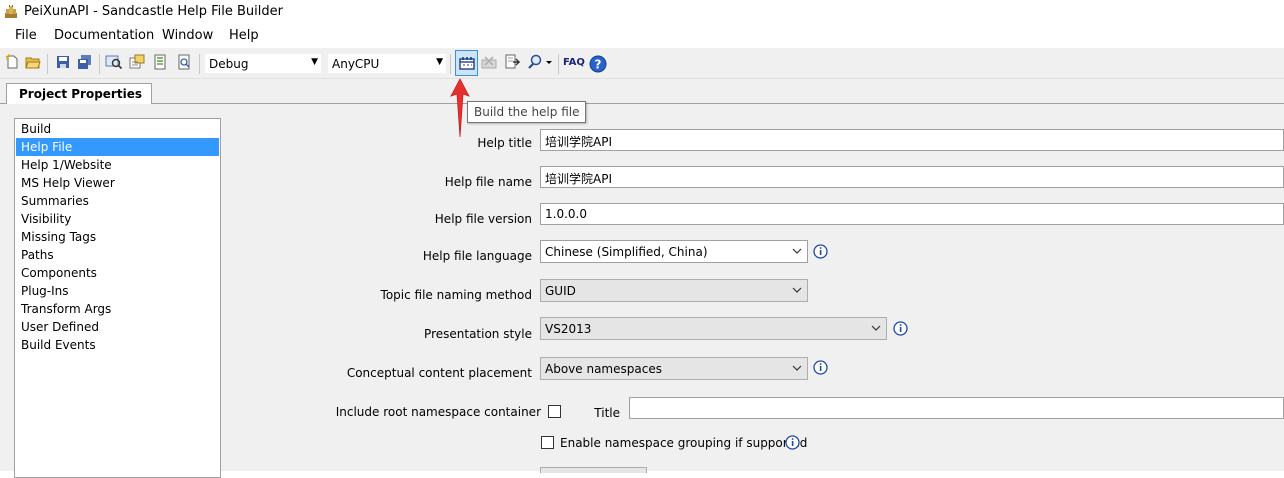  What do you see at coordinates (438, 412) in the screenshot?
I see `root-namespace-label: Include root namespace container` at bounding box center [438, 412].